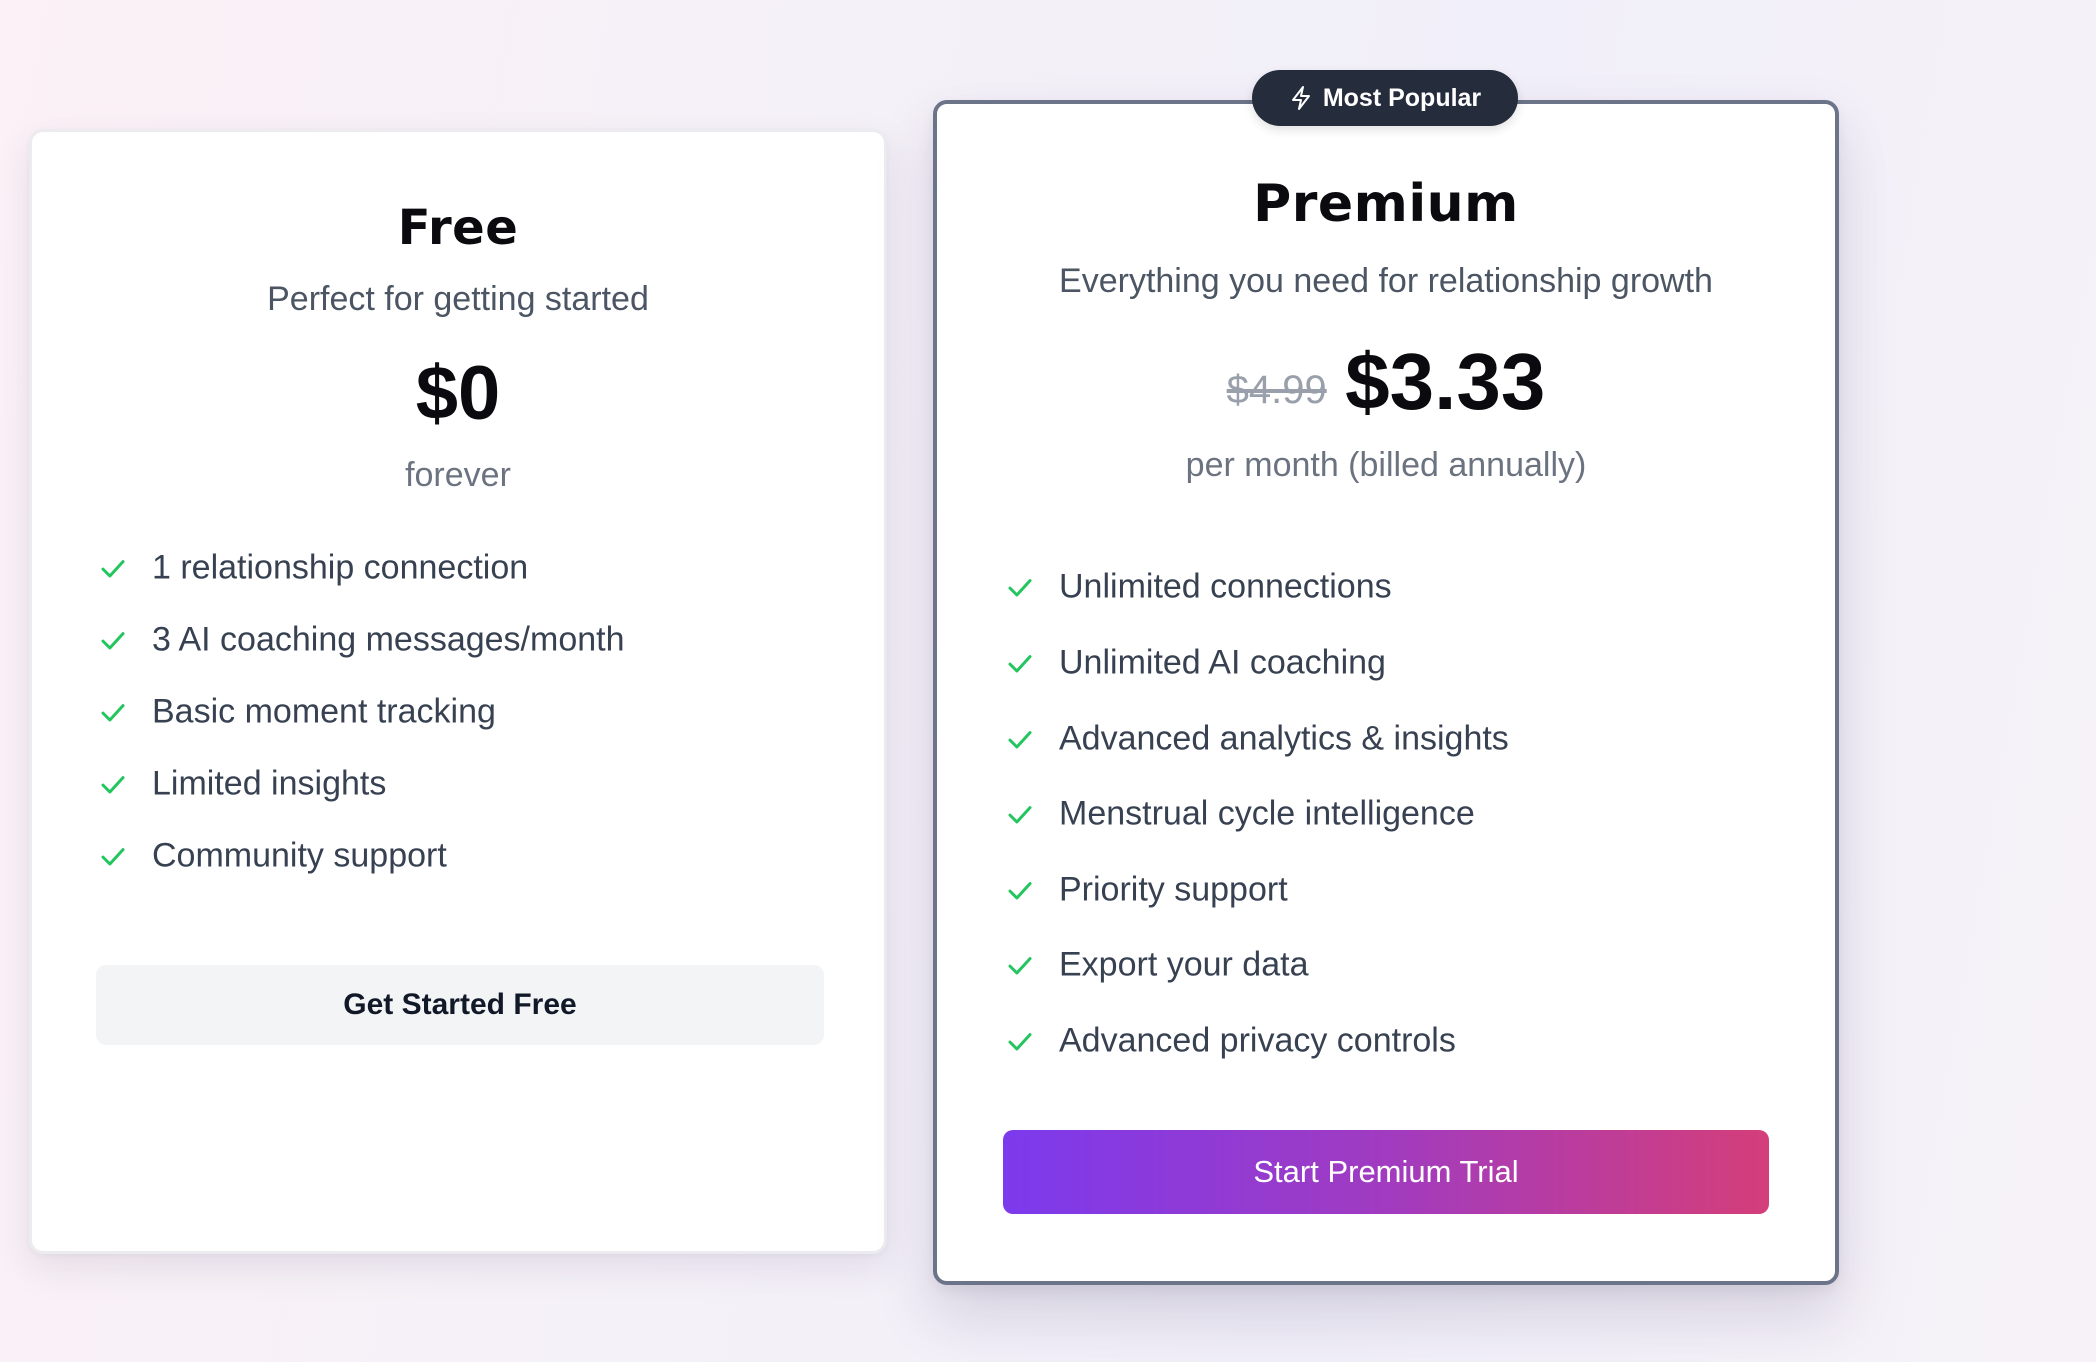  I want to click on feature-label: Unlimited connections, so click(1225, 586).